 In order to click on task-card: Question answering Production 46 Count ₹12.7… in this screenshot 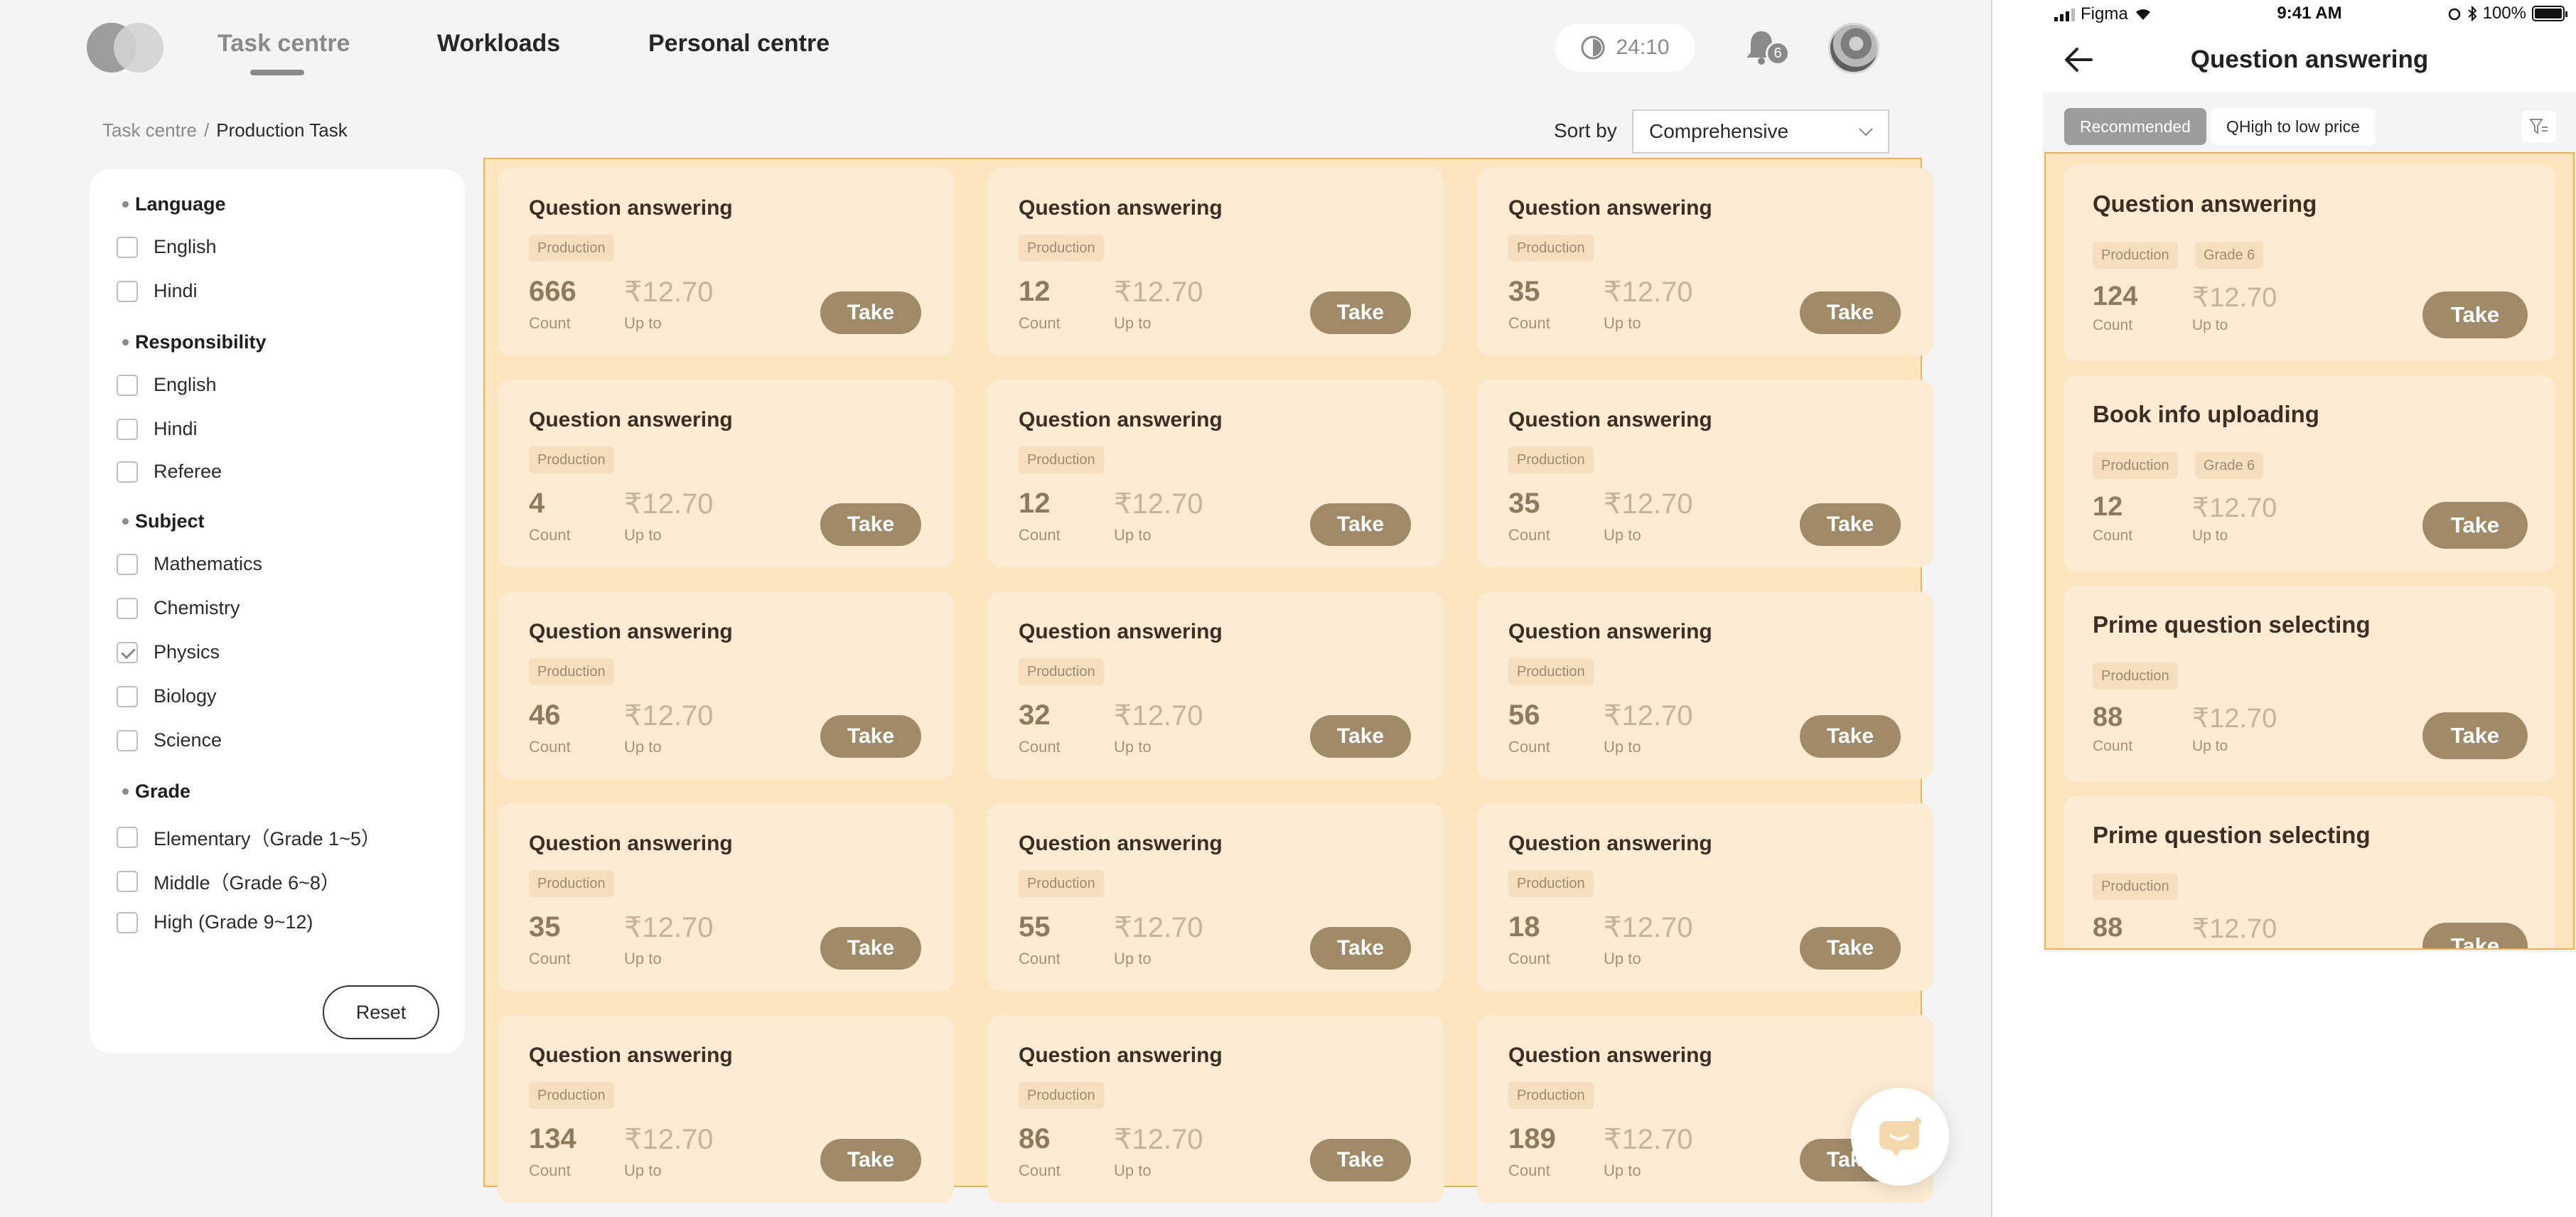, I will do `click(726, 685)`.